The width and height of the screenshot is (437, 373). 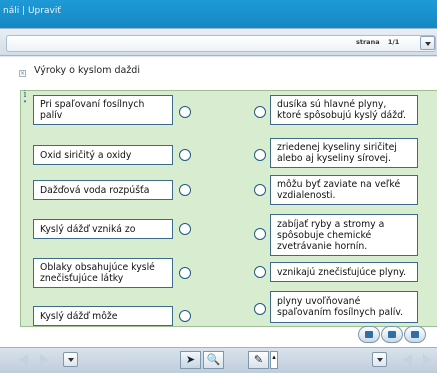 I want to click on left-item-text: Dažďová voda rozpúšťa, so click(x=95, y=190).